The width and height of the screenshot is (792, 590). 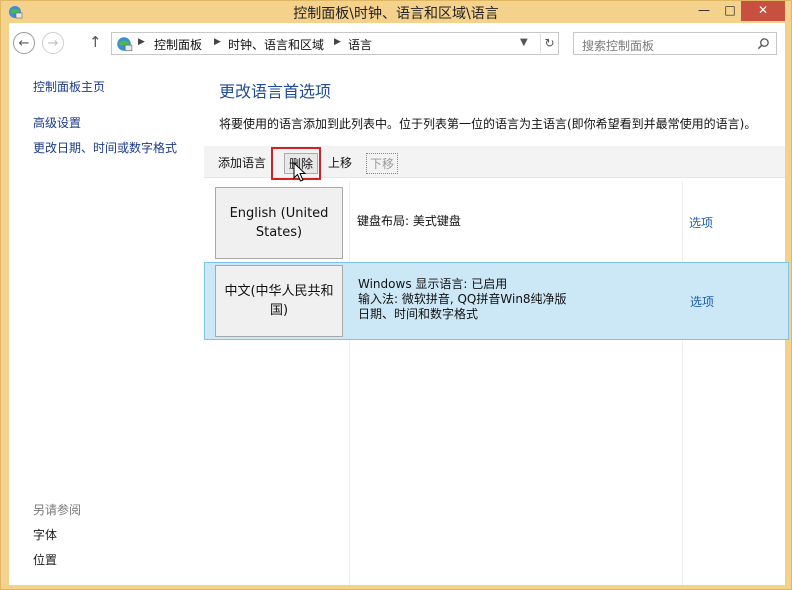 What do you see at coordinates (675, 43) in the screenshot?
I see `search-box: 搜索控制面板` at bounding box center [675, 43].